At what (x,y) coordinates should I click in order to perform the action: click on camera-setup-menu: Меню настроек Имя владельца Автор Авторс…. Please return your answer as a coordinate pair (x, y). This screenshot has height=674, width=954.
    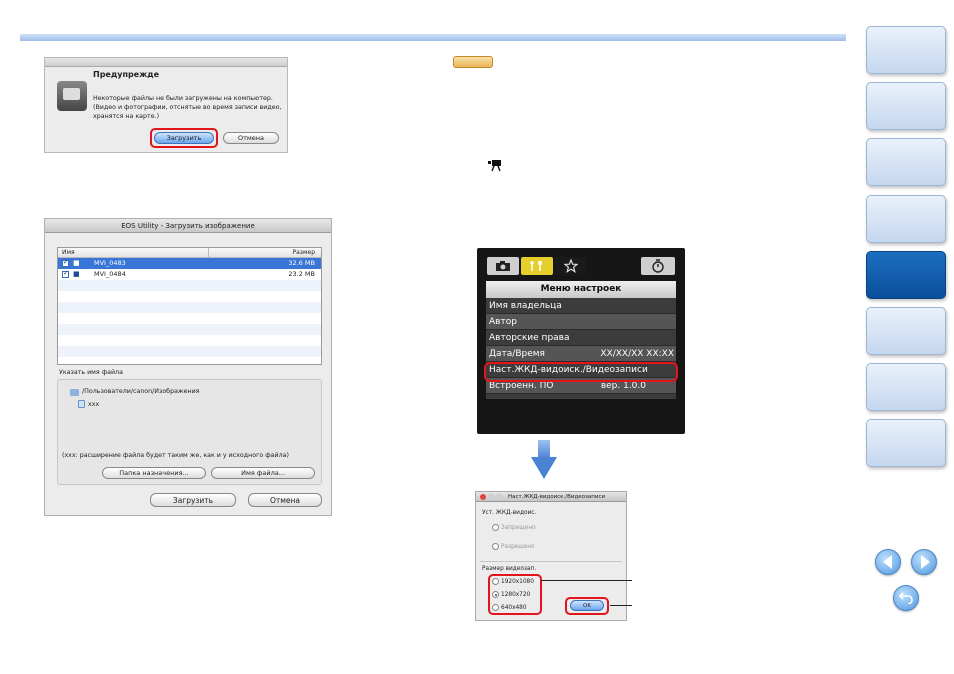
    Looking at the image, I should click on (581, 341).